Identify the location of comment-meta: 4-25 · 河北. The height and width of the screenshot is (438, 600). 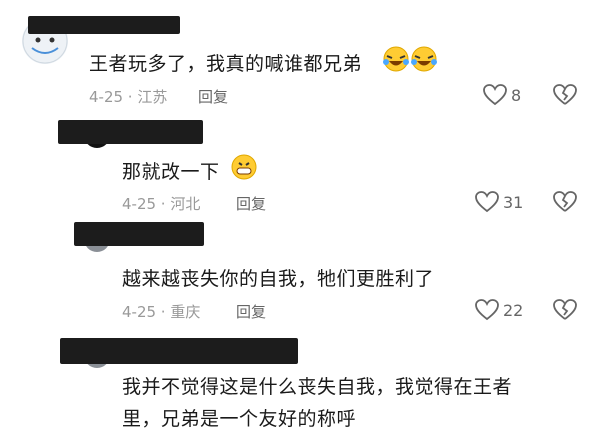
(161, 204).